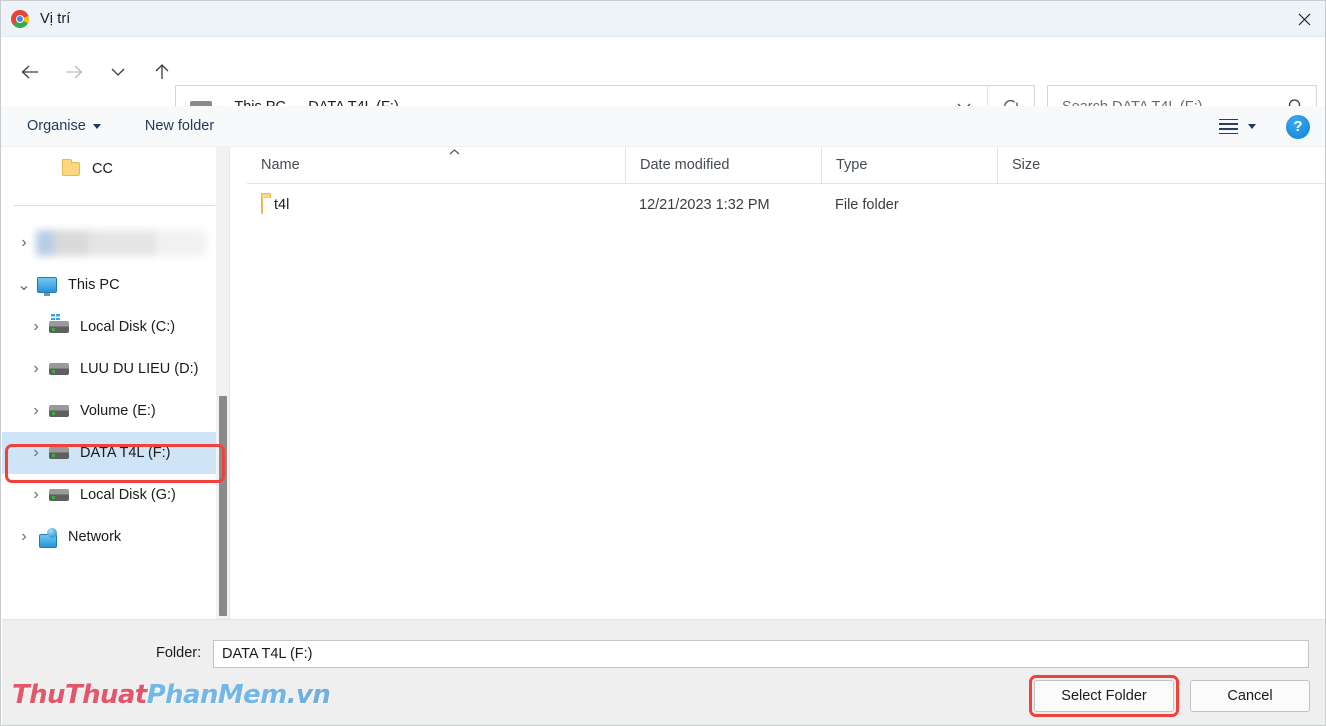  I want to click on sidebar-item-data-t4l-f: › DATA T4L (F:), so click(115, 453).